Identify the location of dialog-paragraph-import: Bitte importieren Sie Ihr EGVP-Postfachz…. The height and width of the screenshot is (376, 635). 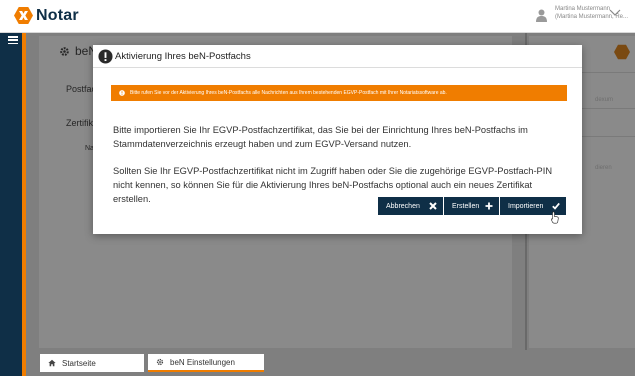
(320, 137).